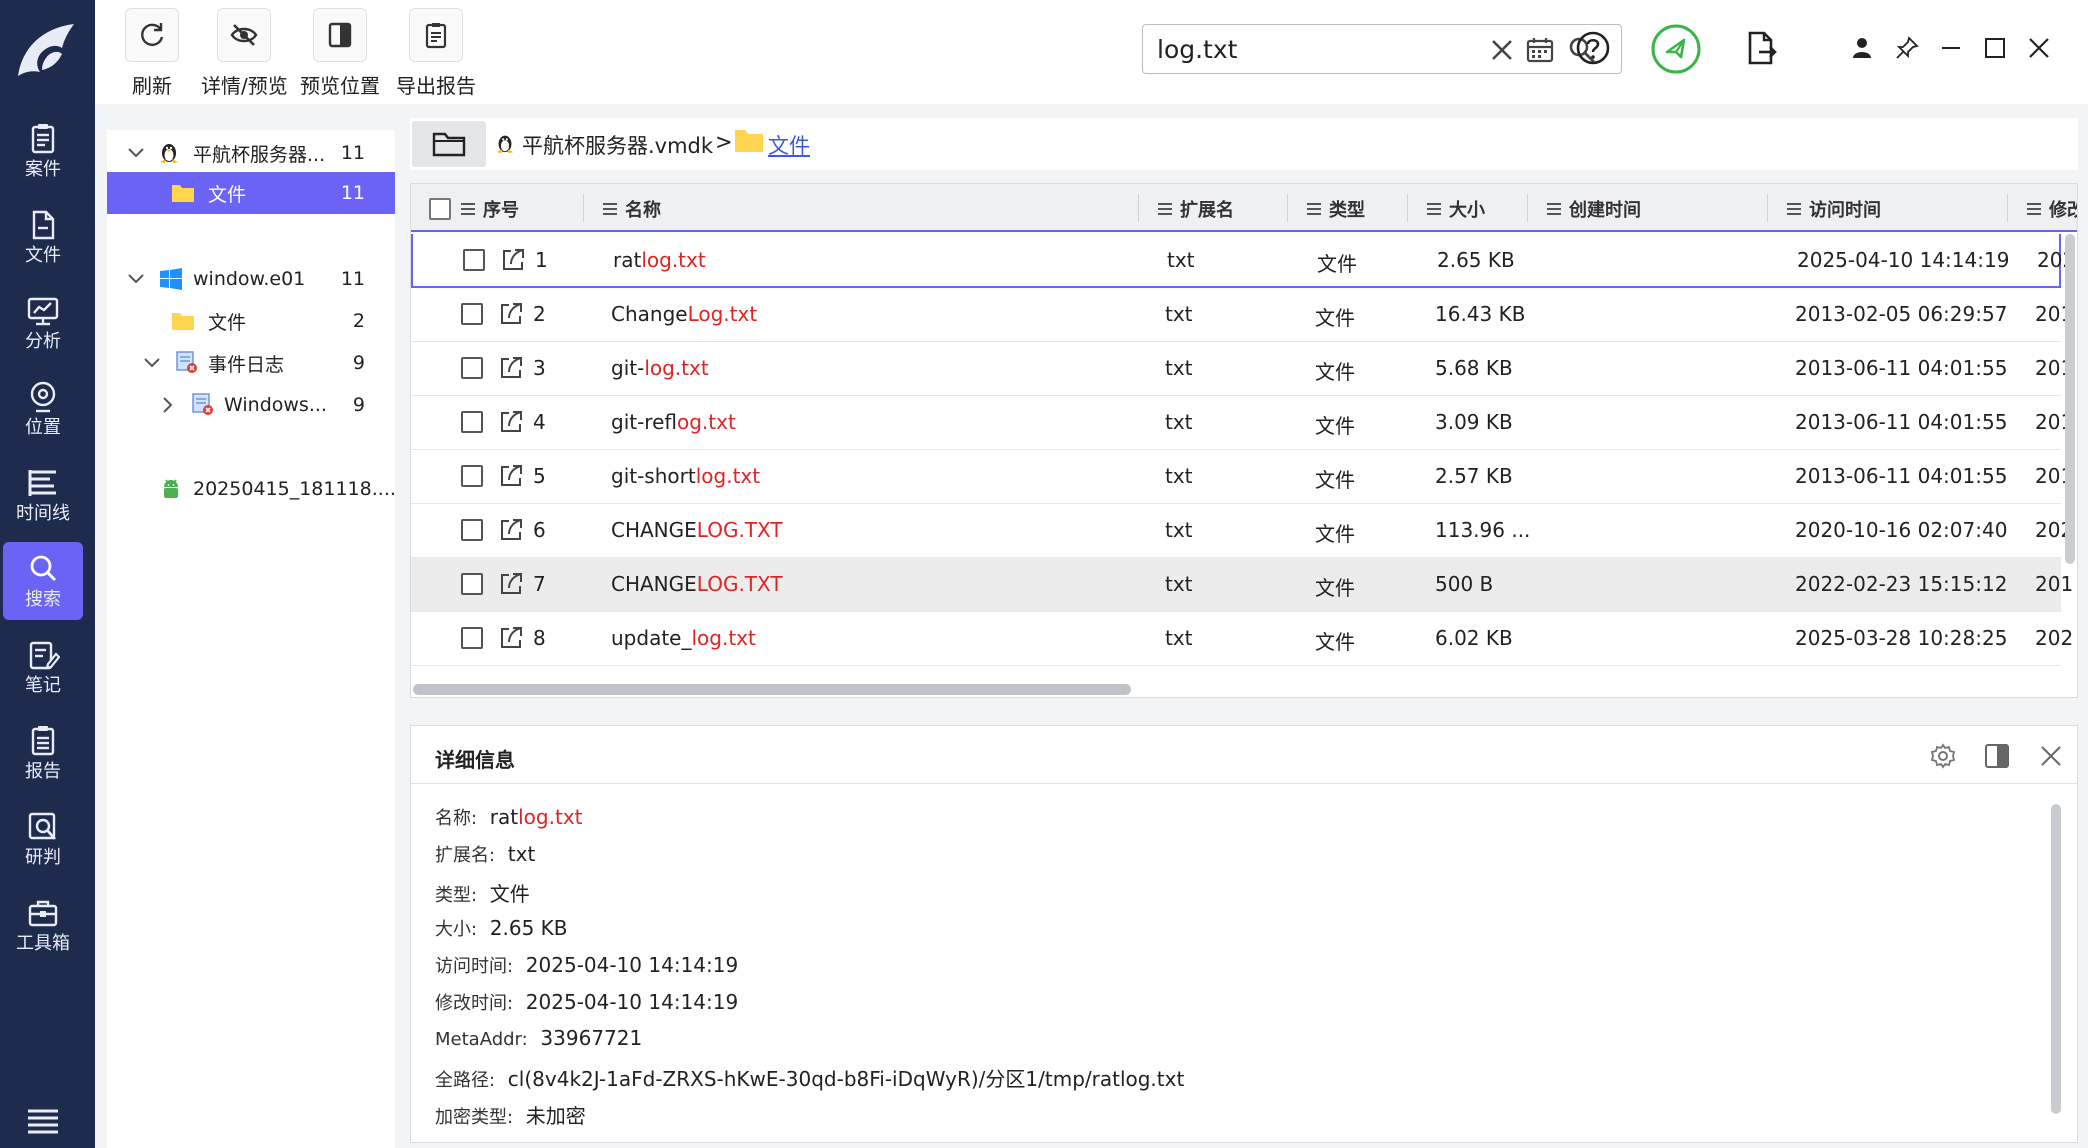  Describe the element at coordinates (251, 321) in the screenshot. I see `tree-node-window-files: 文件 2` at that location.